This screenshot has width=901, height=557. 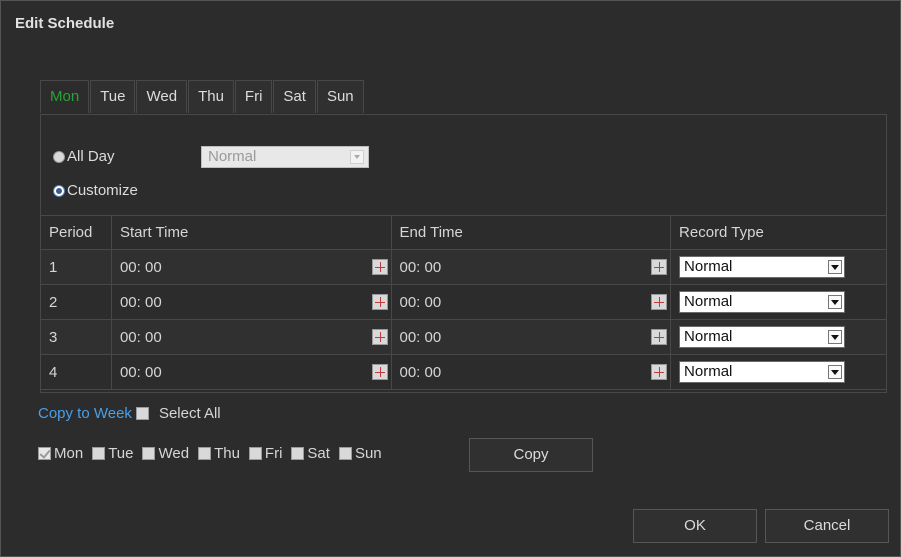 I want to click on copy-days-row: Mon Tue Wed Thu Fri Sat Sun, so click(x=214, y=453).